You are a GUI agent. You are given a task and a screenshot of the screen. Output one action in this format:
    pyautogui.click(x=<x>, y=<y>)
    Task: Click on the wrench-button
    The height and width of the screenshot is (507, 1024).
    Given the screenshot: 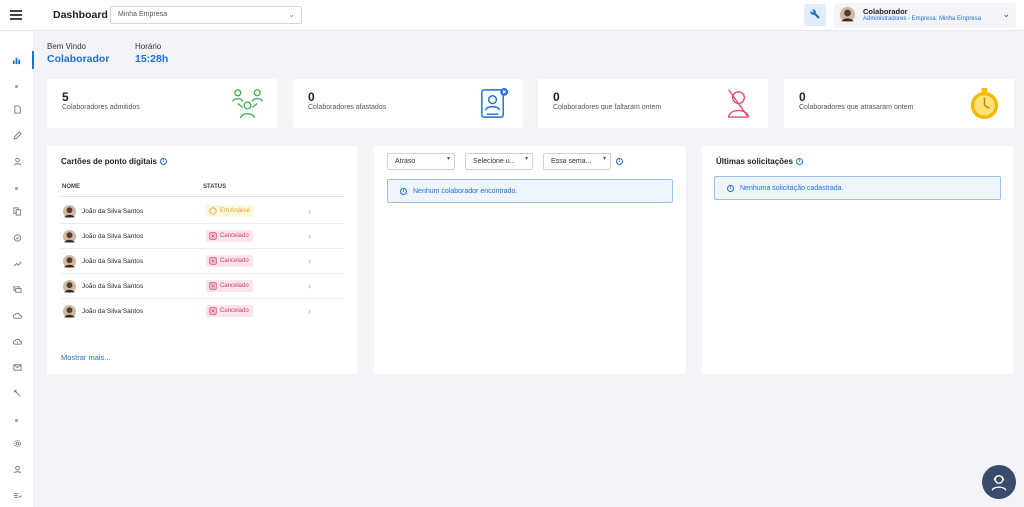 What is the action you would take?
    pyautogui.click(x=815, y=15)
    